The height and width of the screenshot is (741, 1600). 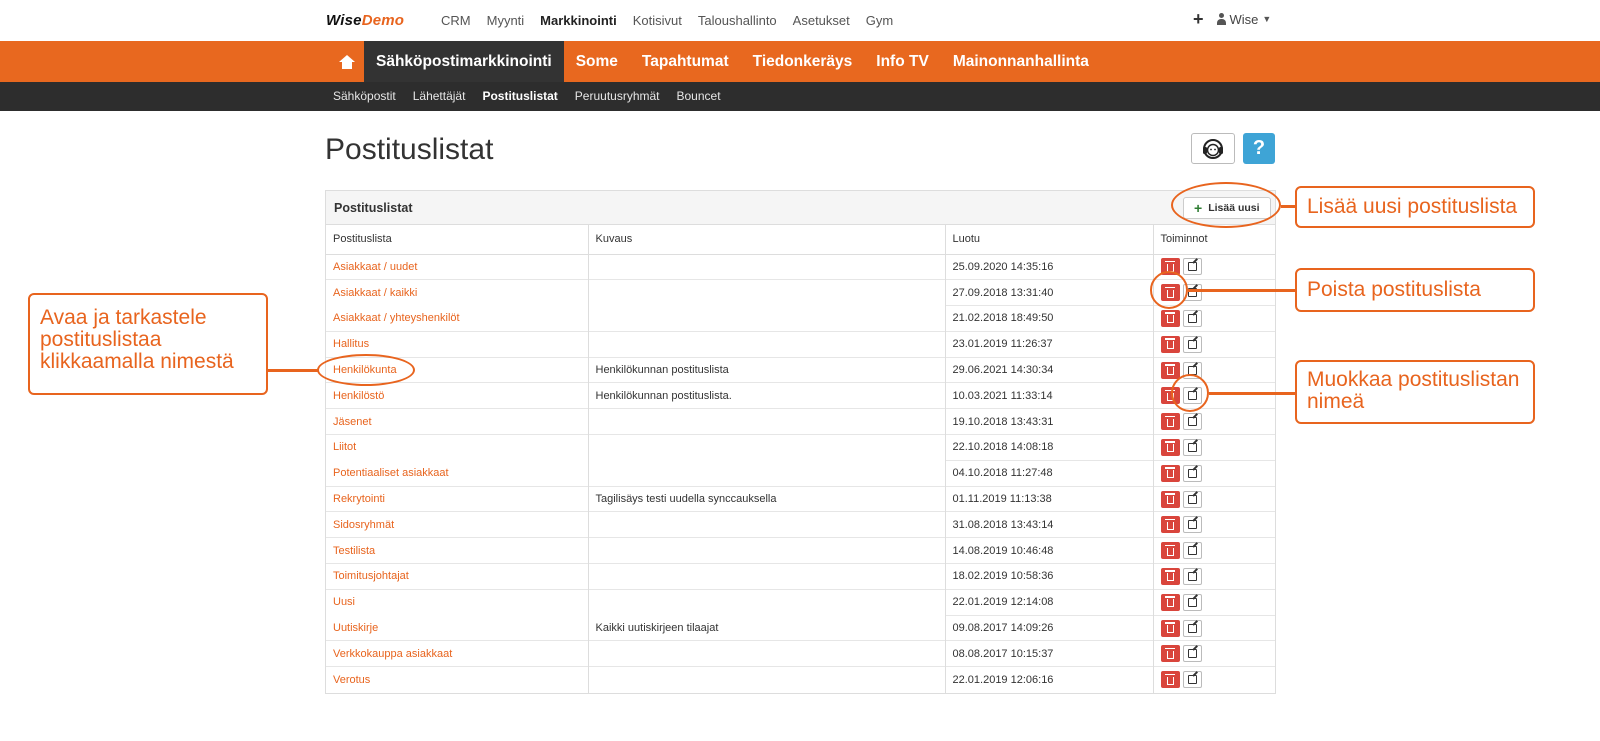 What do you see at coordinates (1244, 19) in the screenshot?
I see `user-menu: Wise ▼` at bounding box center [1244, 19].